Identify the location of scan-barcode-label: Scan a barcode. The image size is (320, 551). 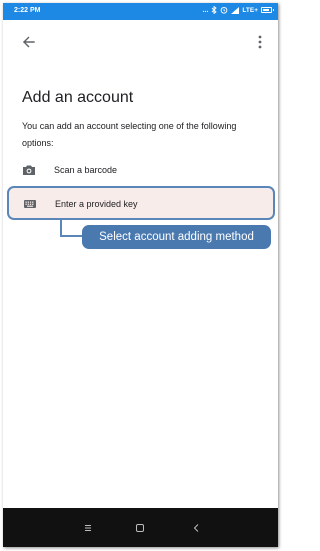
(86, 170).